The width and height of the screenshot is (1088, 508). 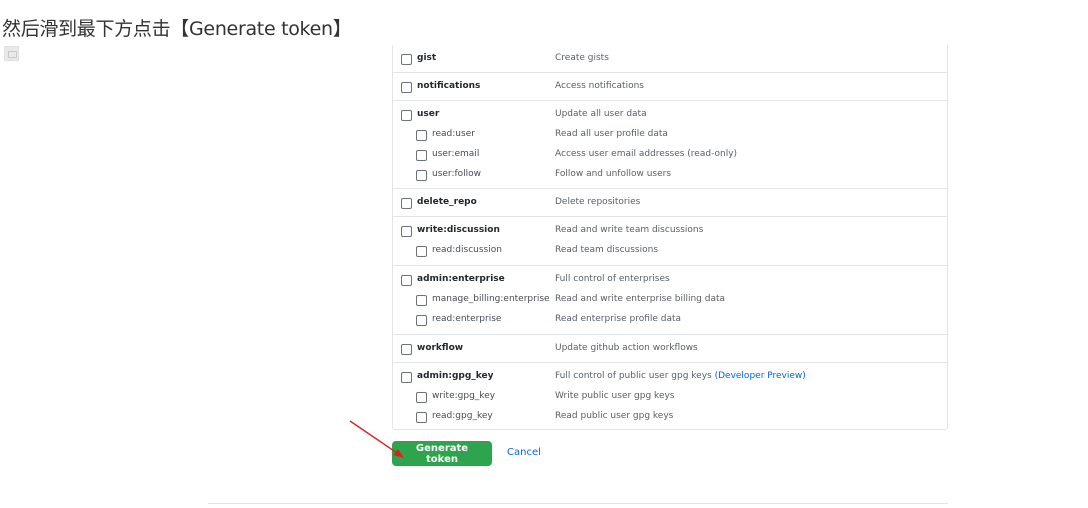 I want to click on scope-row: notifications Access notifications, so click(x=670, y=88).